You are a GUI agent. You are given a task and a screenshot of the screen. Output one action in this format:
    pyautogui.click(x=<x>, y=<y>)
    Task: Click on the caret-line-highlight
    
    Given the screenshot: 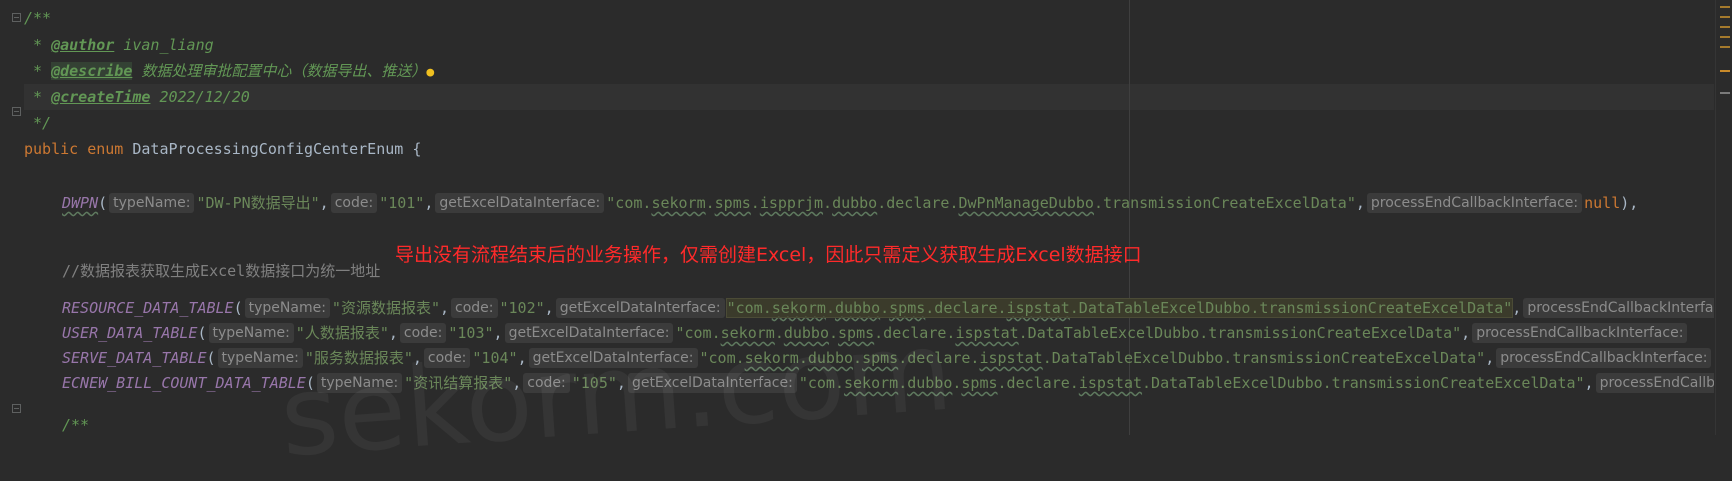 What is the action you would take?
    pyautogui.click(x=869, y=97)
    